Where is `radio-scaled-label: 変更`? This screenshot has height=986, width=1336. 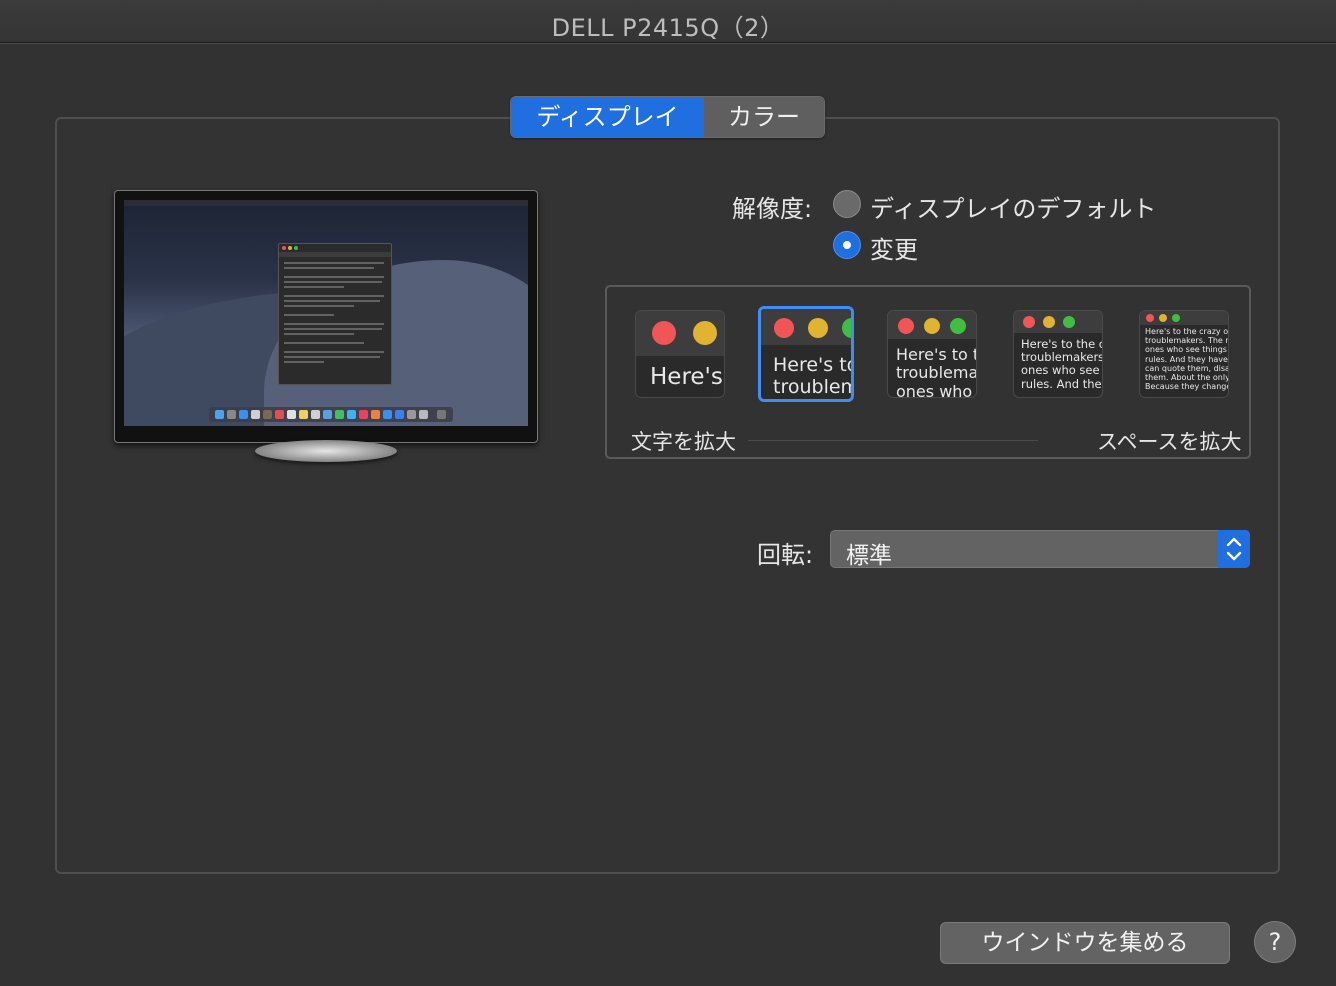 radio-scaled-label: 変更 is located at coordinates (894, 247).